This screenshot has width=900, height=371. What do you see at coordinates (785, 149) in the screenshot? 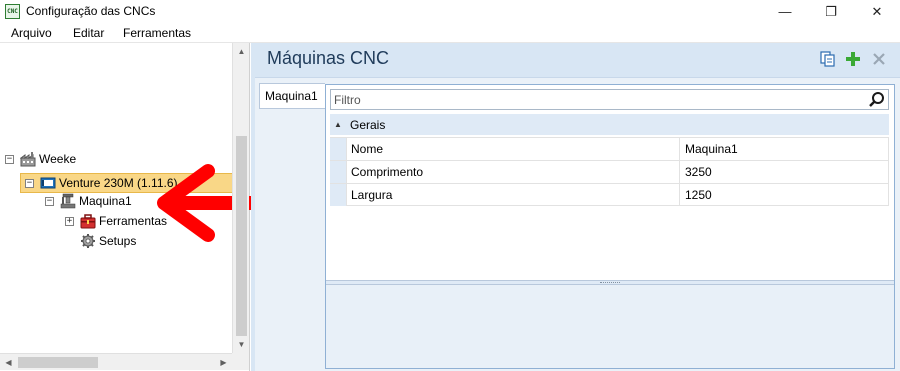
I see `property-value: Maquina1` at bounding box center [785, 149].